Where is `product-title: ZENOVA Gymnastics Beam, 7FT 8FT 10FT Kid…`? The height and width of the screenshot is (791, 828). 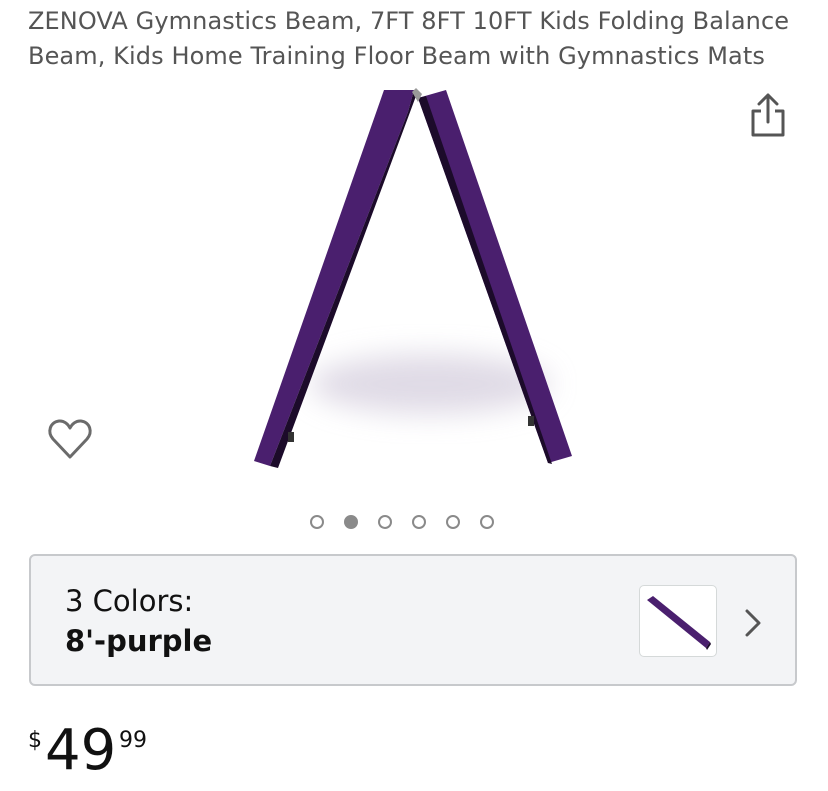
product-title: ZENOVA Gymnastics Beam, 7FT 8FT 10FT Kid… is located at coordinates (409, 38).